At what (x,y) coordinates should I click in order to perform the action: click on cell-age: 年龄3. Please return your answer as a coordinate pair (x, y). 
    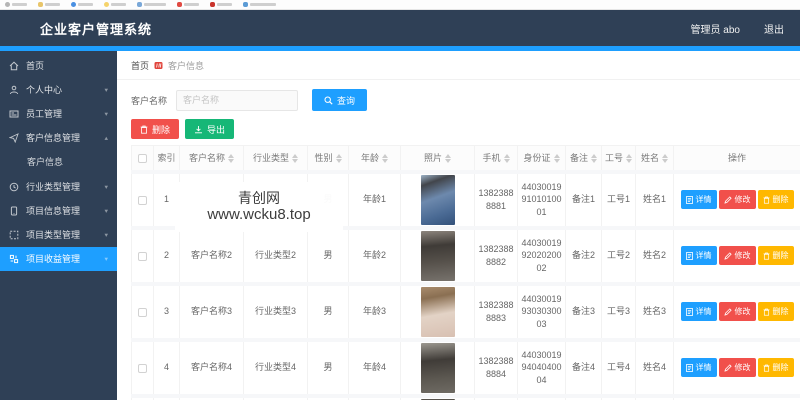
    Looking at the image, I should click on (374, 312).